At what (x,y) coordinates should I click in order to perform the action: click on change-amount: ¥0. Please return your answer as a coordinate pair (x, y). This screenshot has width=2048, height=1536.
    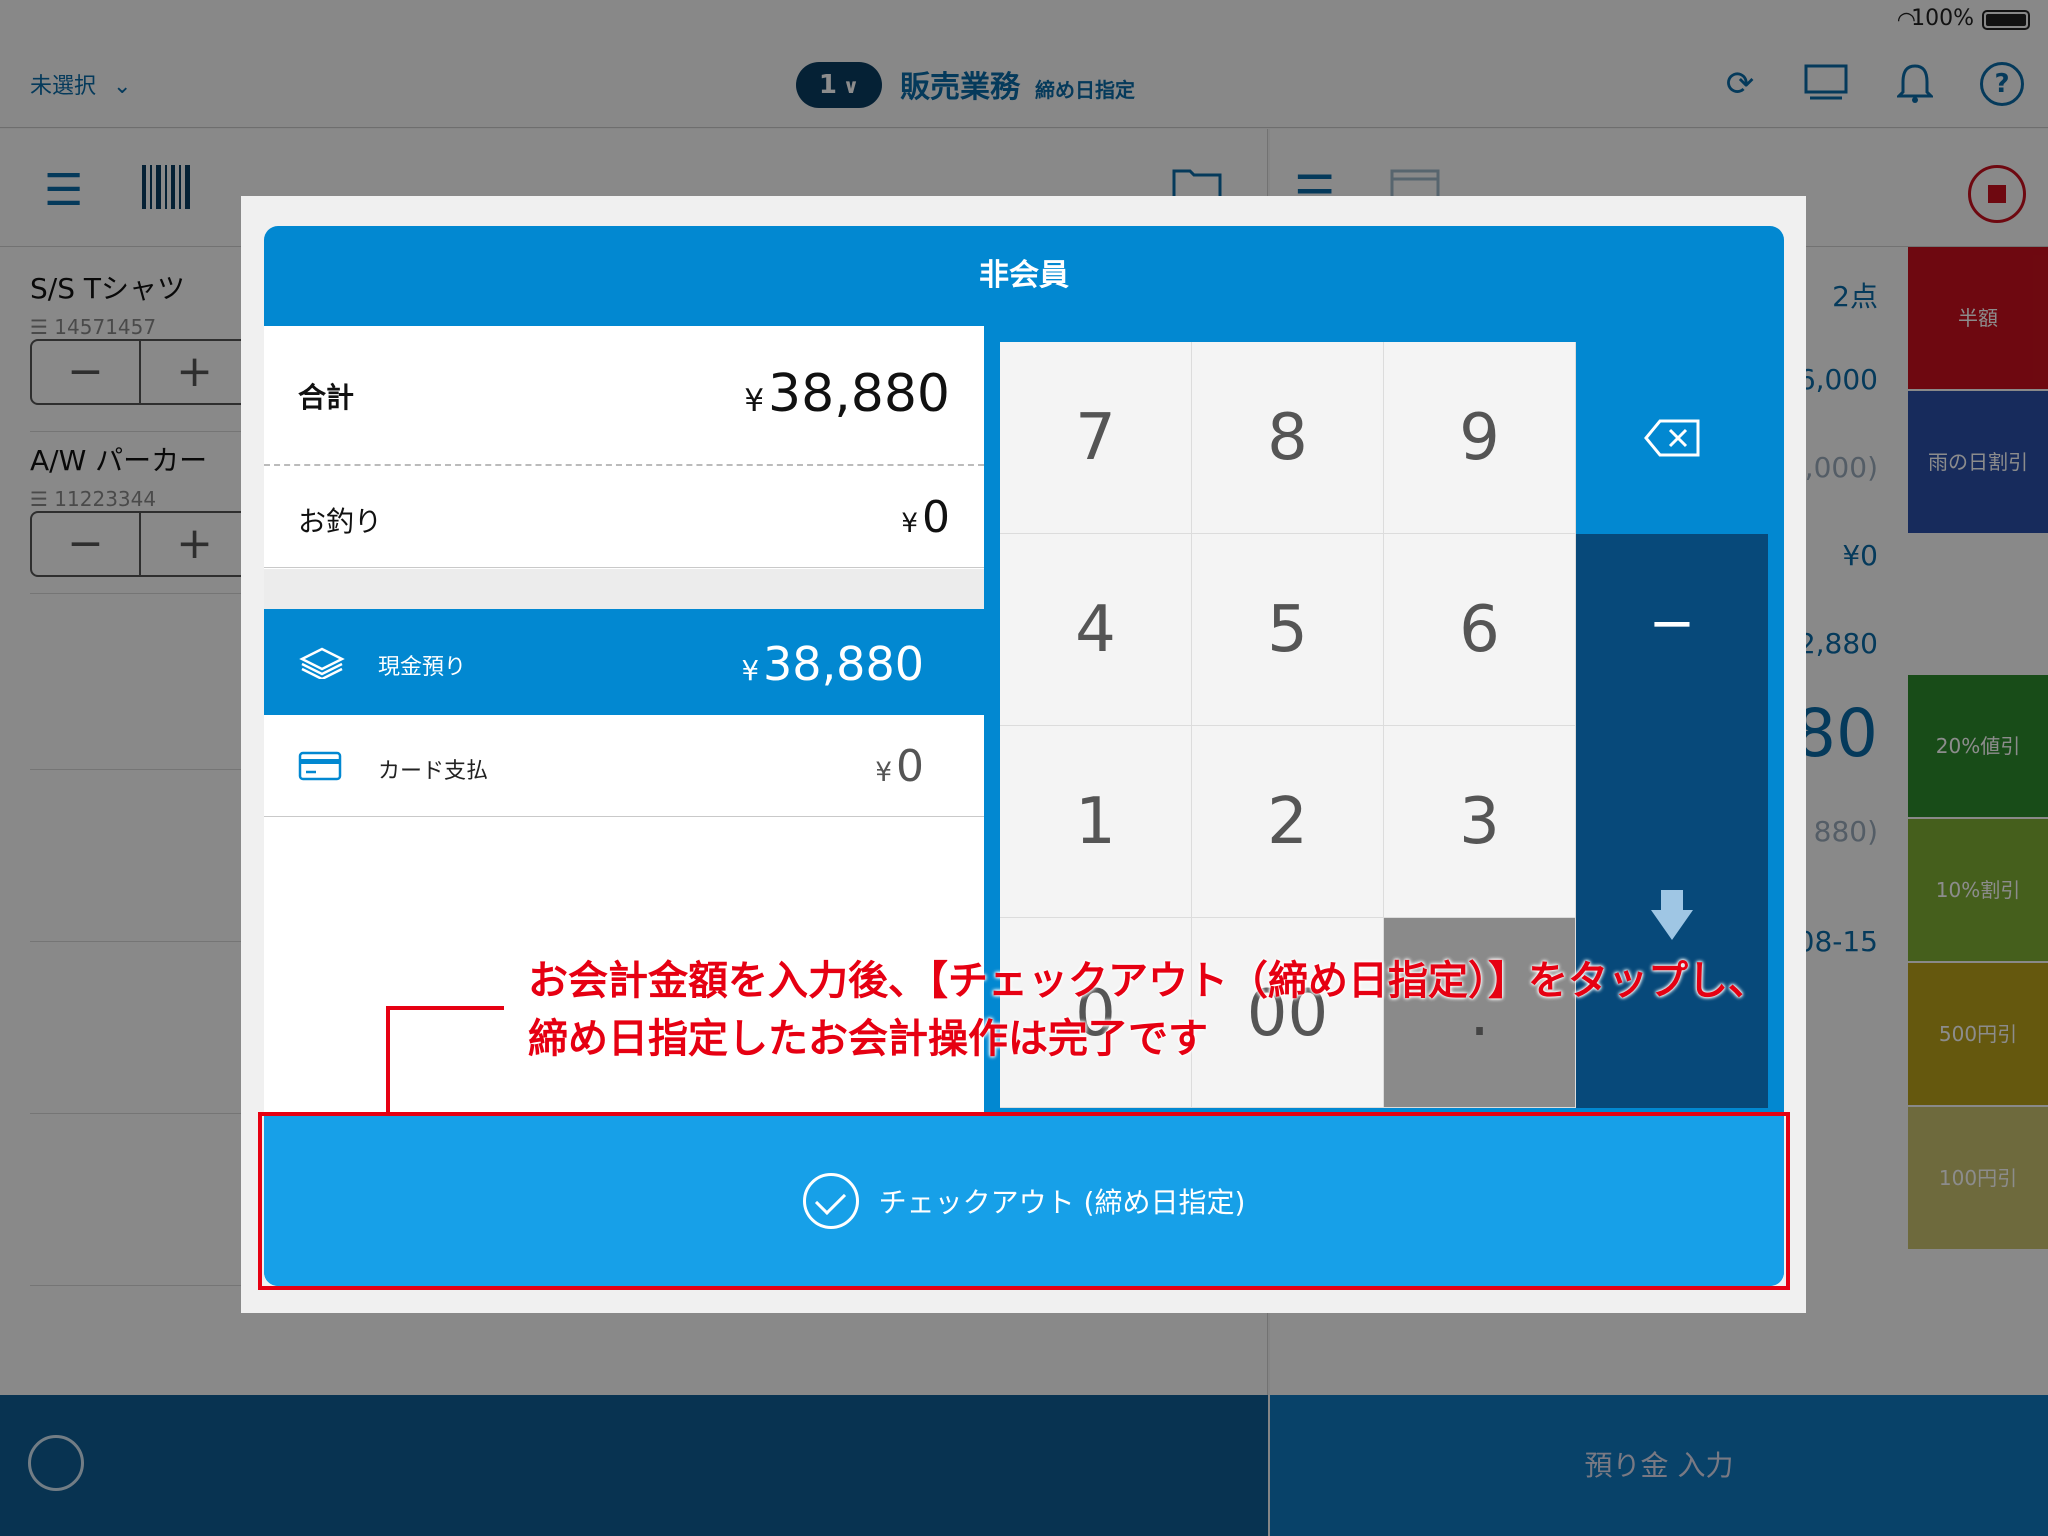
    Looking at the image, I should click on (925, 517).